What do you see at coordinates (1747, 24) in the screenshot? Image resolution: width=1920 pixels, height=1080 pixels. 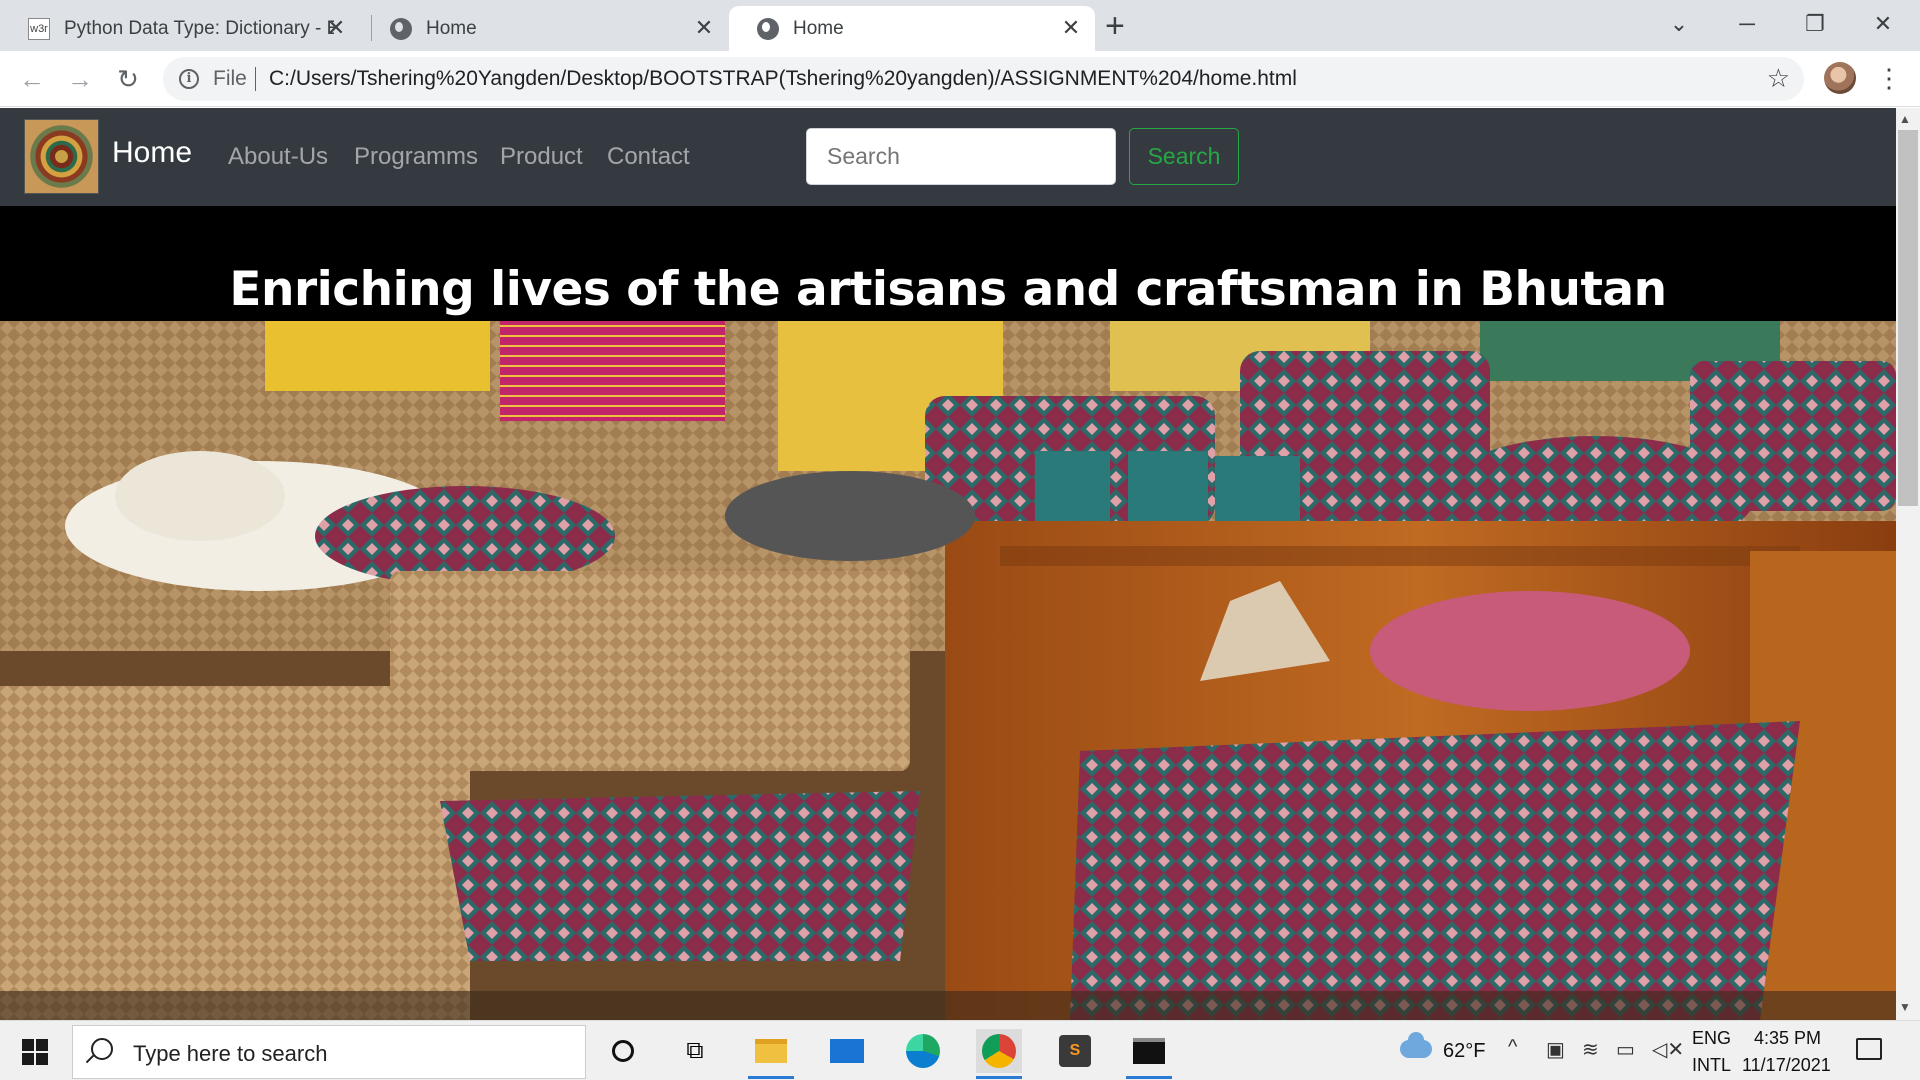 I see `minimize-button: ─` at bounding box center [1747, 24].